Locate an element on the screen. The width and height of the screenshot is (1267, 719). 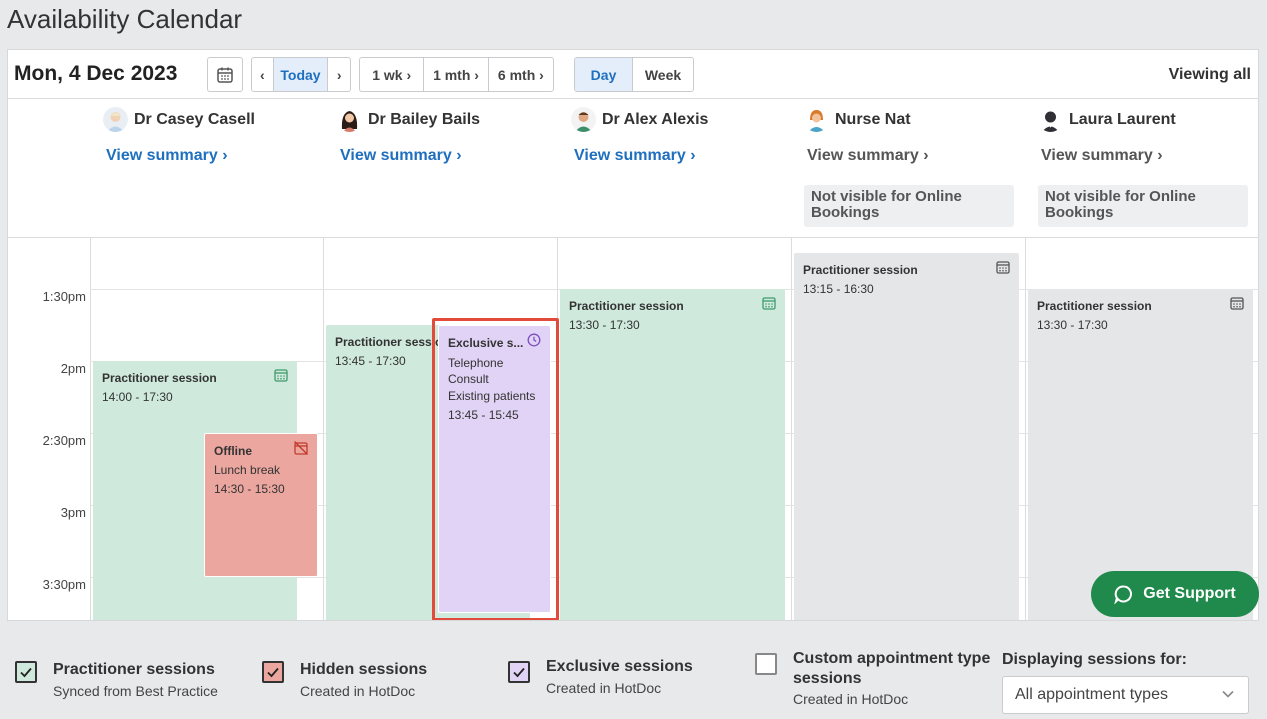
jump-1mth-button: 1 mth › is located at coordinates (456, 74).